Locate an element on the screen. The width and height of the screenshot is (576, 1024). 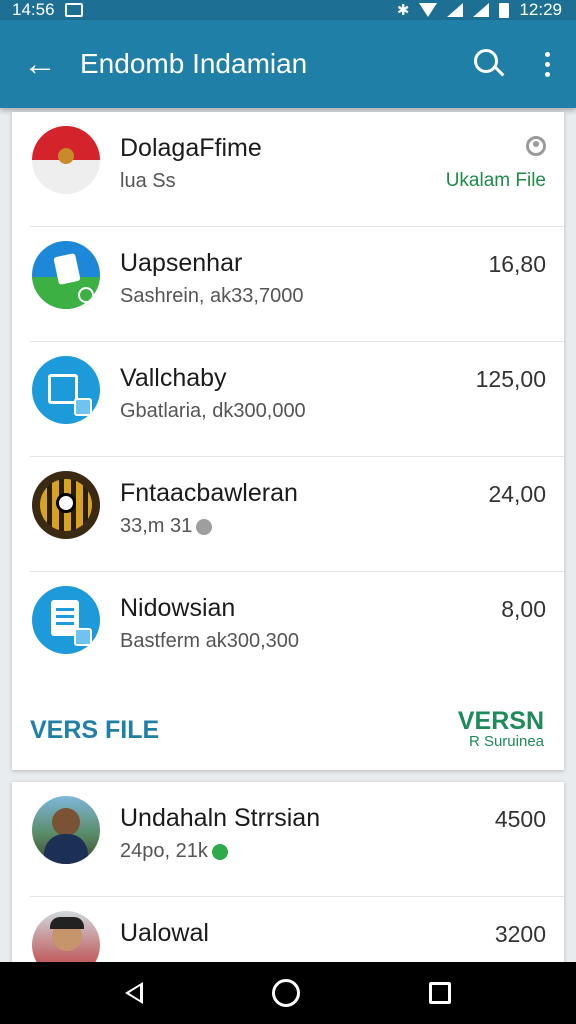
item-amount: 16,80 is located at coordinates (517, 264).